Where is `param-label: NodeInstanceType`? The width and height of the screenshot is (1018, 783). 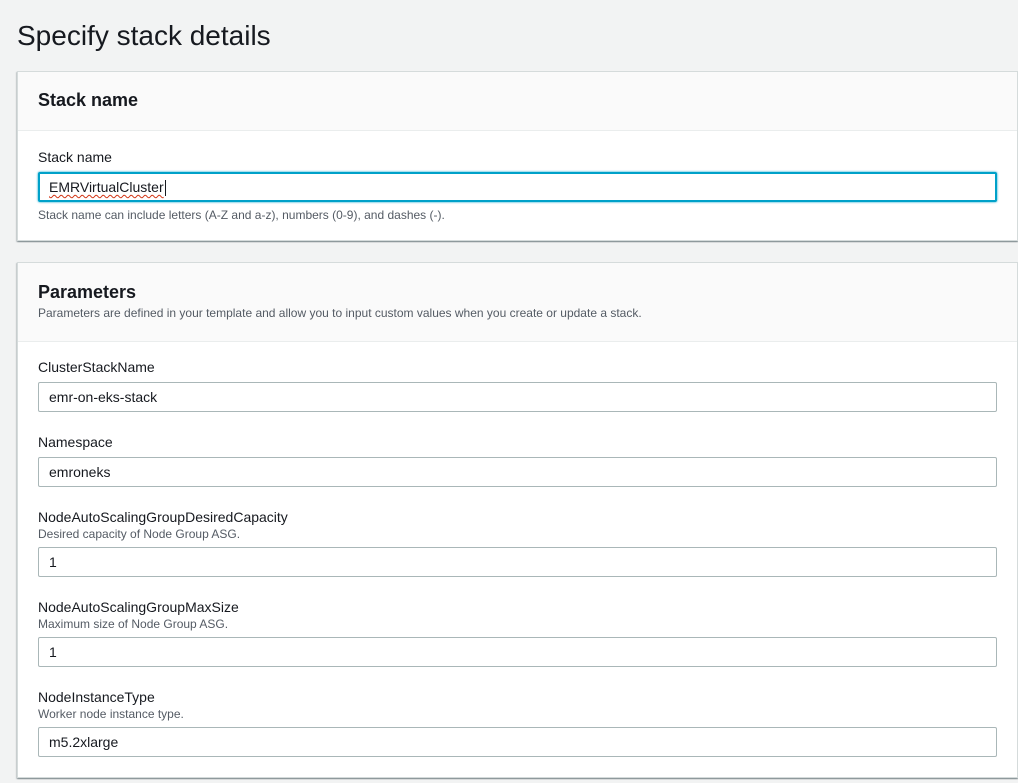 param-label: NodeInstanceType is located at coordinates (96, 697).